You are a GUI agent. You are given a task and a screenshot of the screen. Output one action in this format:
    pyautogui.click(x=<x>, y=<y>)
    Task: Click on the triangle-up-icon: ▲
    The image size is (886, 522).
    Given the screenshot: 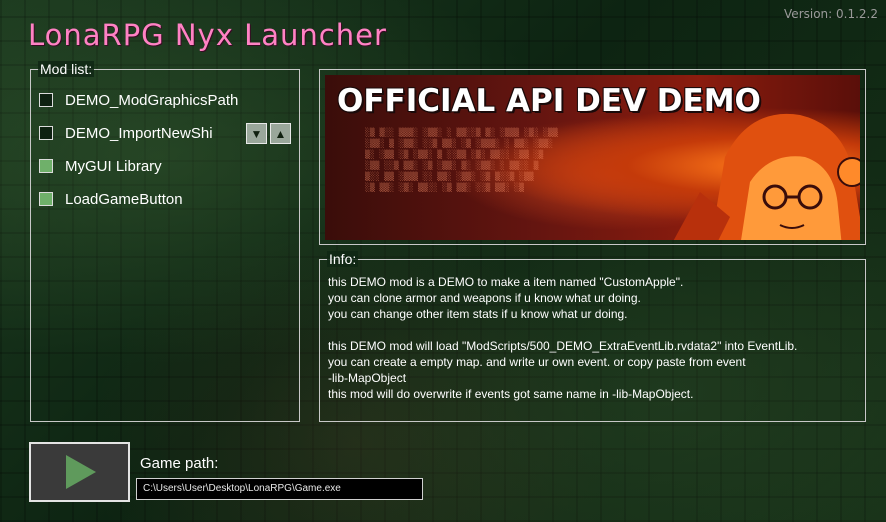 What is the action you would take?
    pyautogui.click(x=280, y=133)
    